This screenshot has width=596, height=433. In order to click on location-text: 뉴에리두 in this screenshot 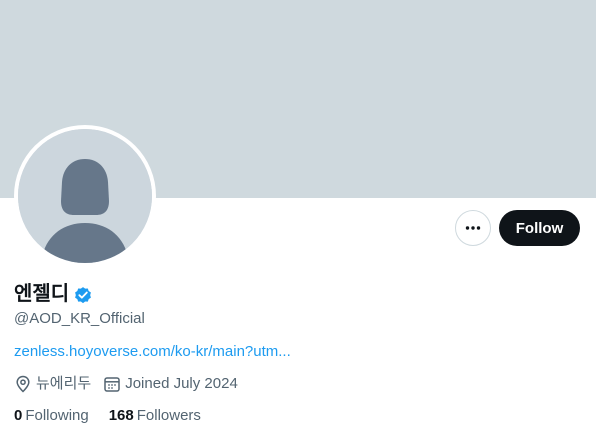, I will do `click(64, 383)`.